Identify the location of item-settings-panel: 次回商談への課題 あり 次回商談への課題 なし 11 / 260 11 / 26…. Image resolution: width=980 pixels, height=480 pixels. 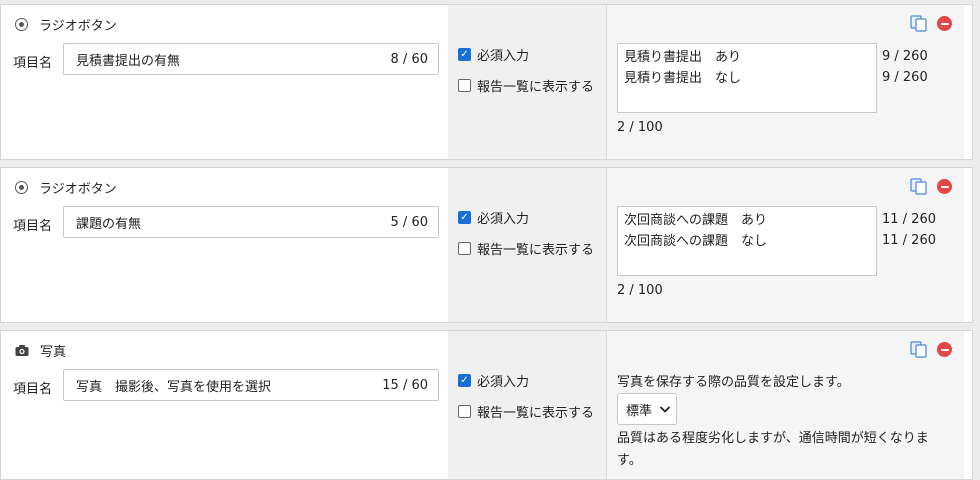
(785, 245).